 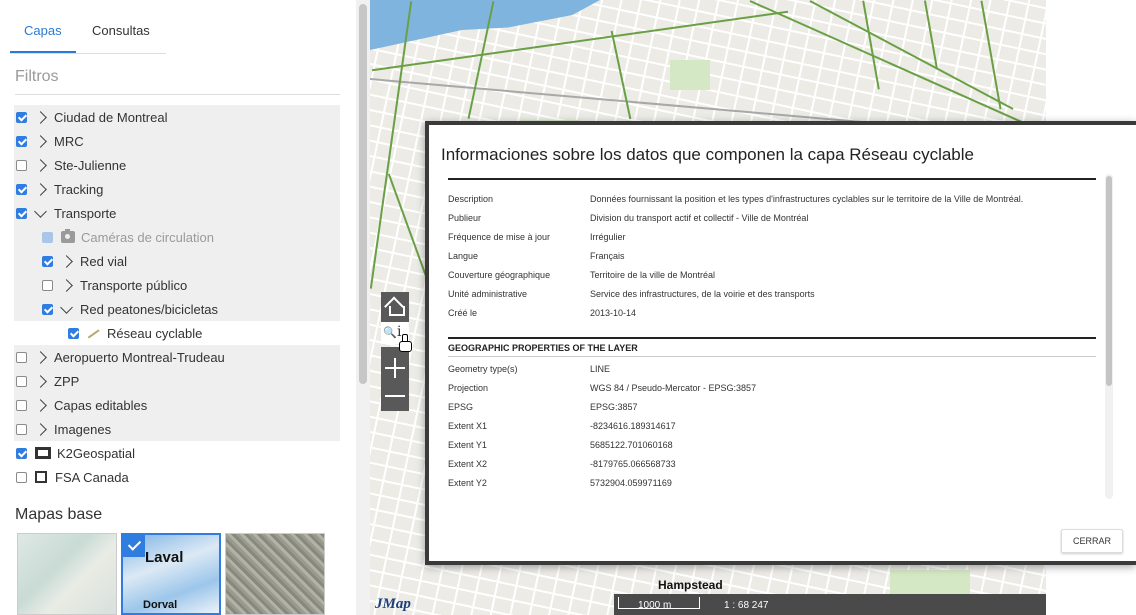 What do you see at coordinates (488, 294) in the screenshot?
I see `metadata-key: Unité administrative` at bounding box center [488, 294].